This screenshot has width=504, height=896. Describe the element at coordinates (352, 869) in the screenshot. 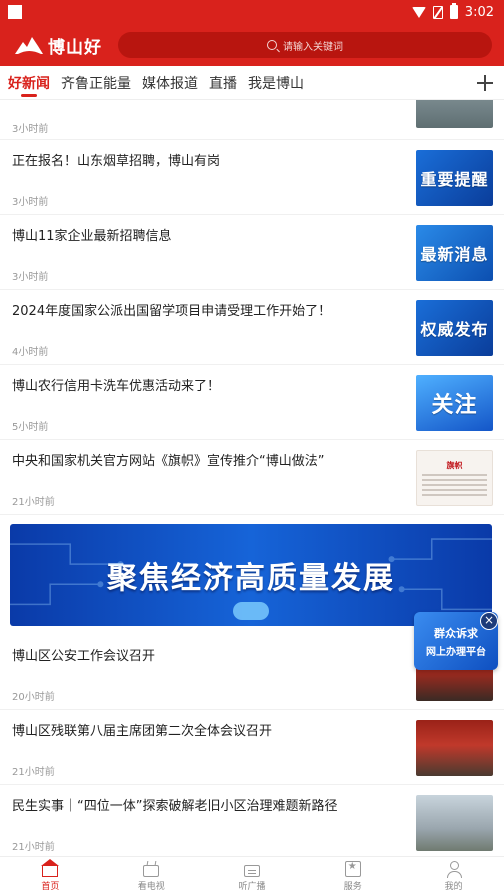

I see `service-icon` at that location.